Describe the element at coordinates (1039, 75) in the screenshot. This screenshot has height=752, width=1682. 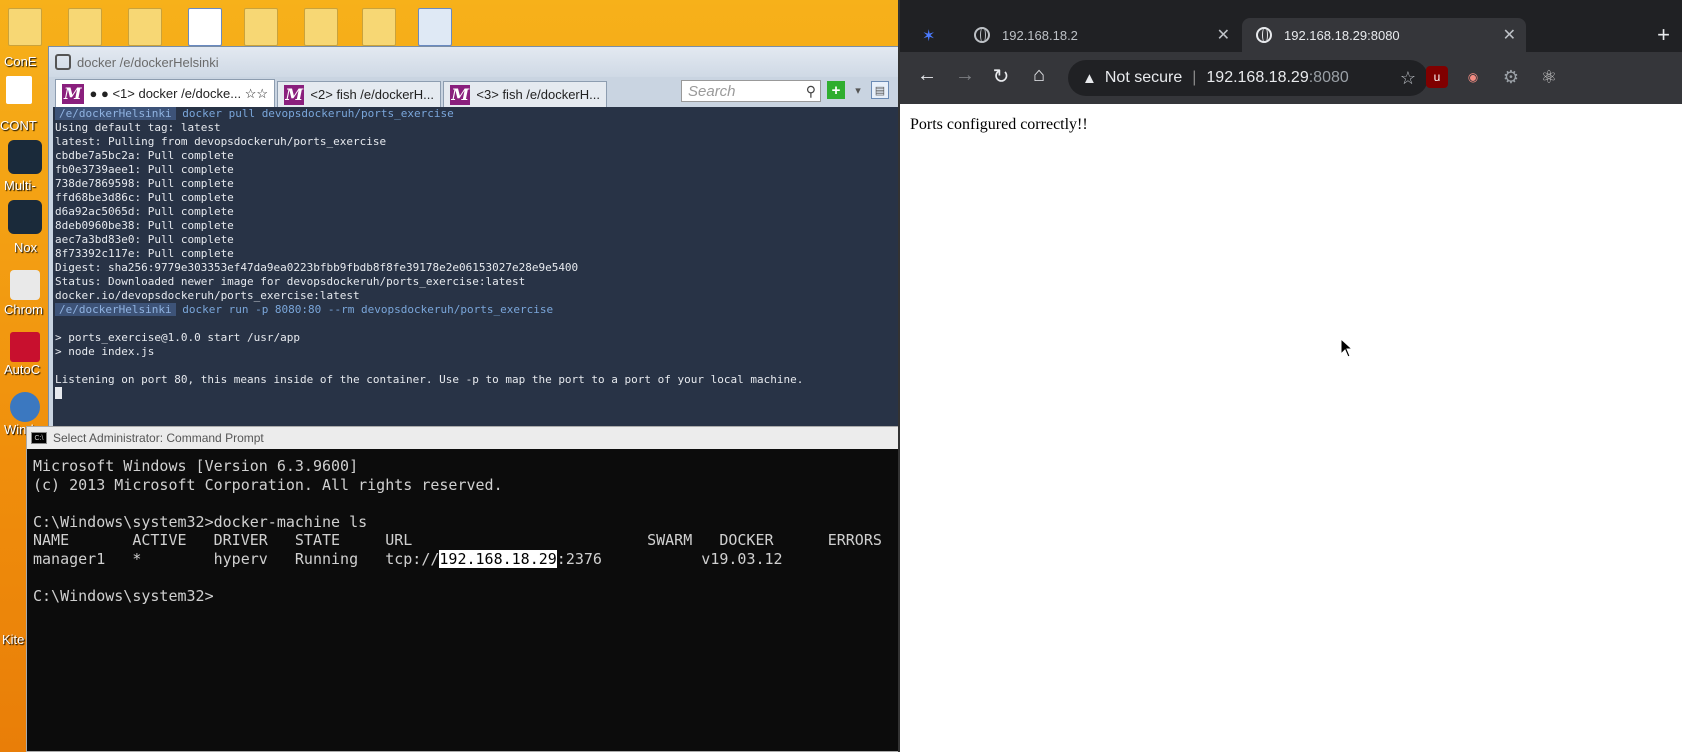
I see `home-button: ⌂` at that location.